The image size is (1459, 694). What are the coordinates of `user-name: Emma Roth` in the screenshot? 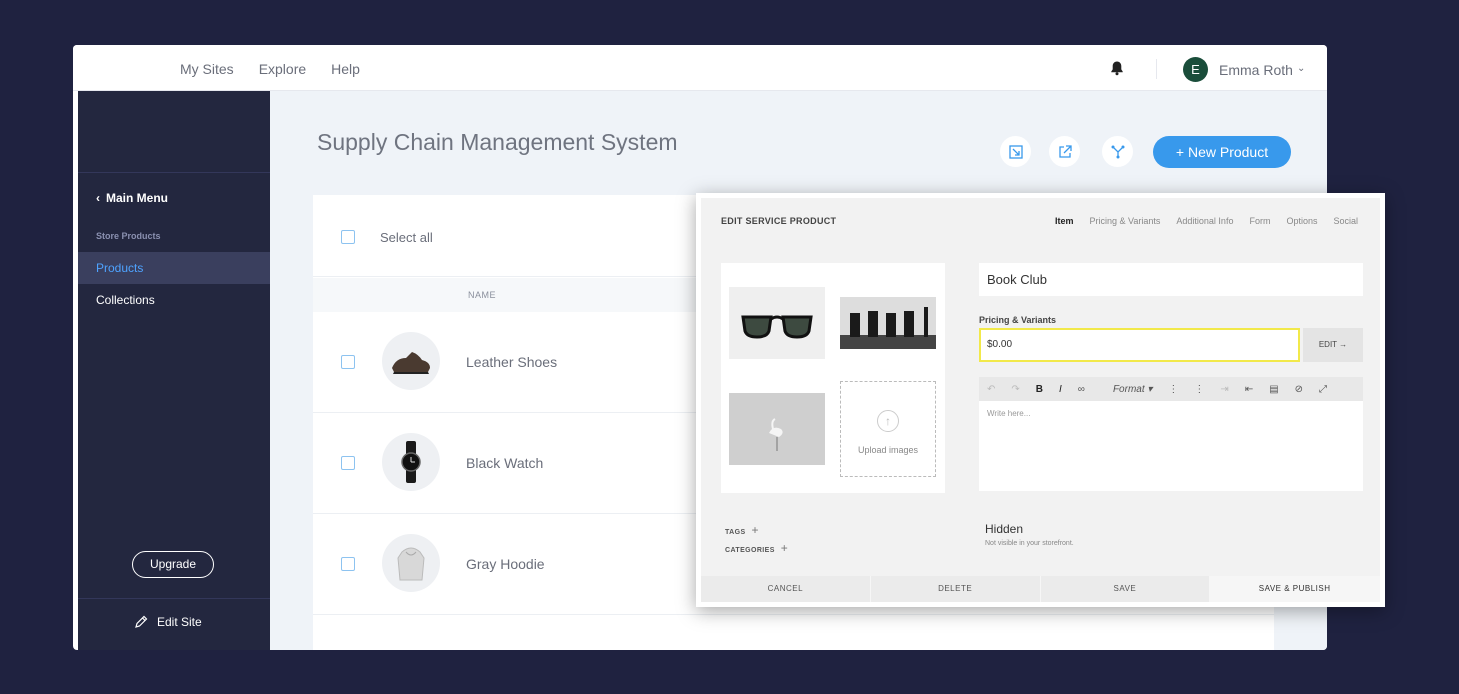 It's located at (1256, 70).